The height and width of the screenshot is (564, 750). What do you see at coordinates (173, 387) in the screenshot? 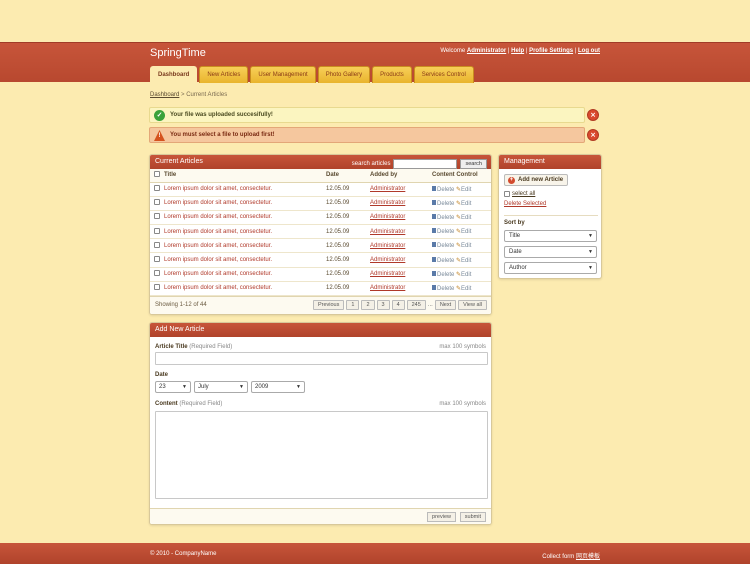
I see `day-select: 23 ▼` at bounding box center [173, 387].